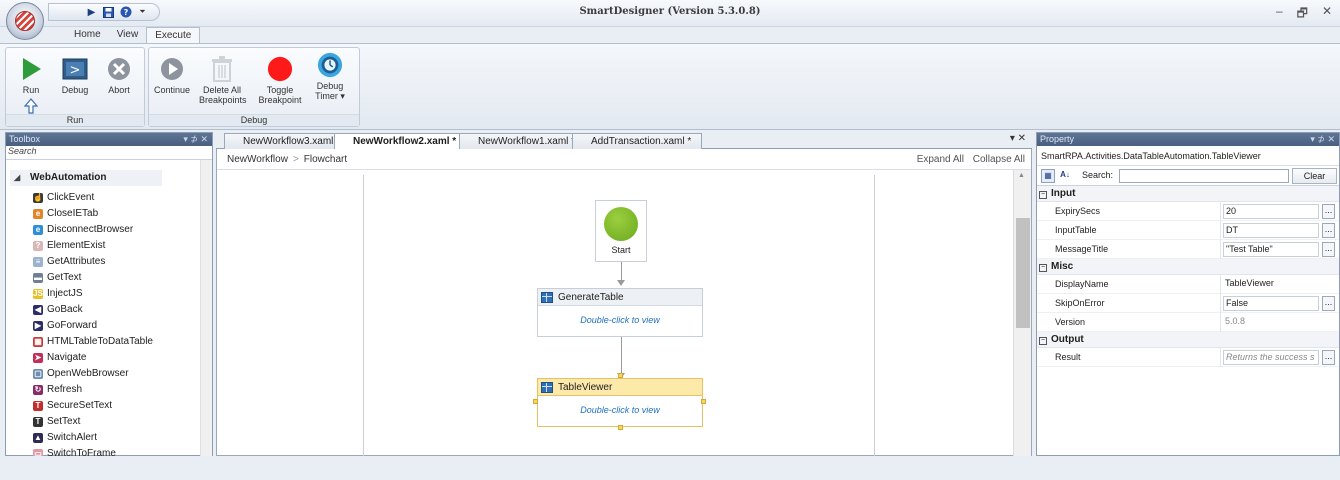 Image resolution: width=1340 pixels, height=480 pixels. I want to click on toolbox-item: ? ElementExist, so click(69, 245).